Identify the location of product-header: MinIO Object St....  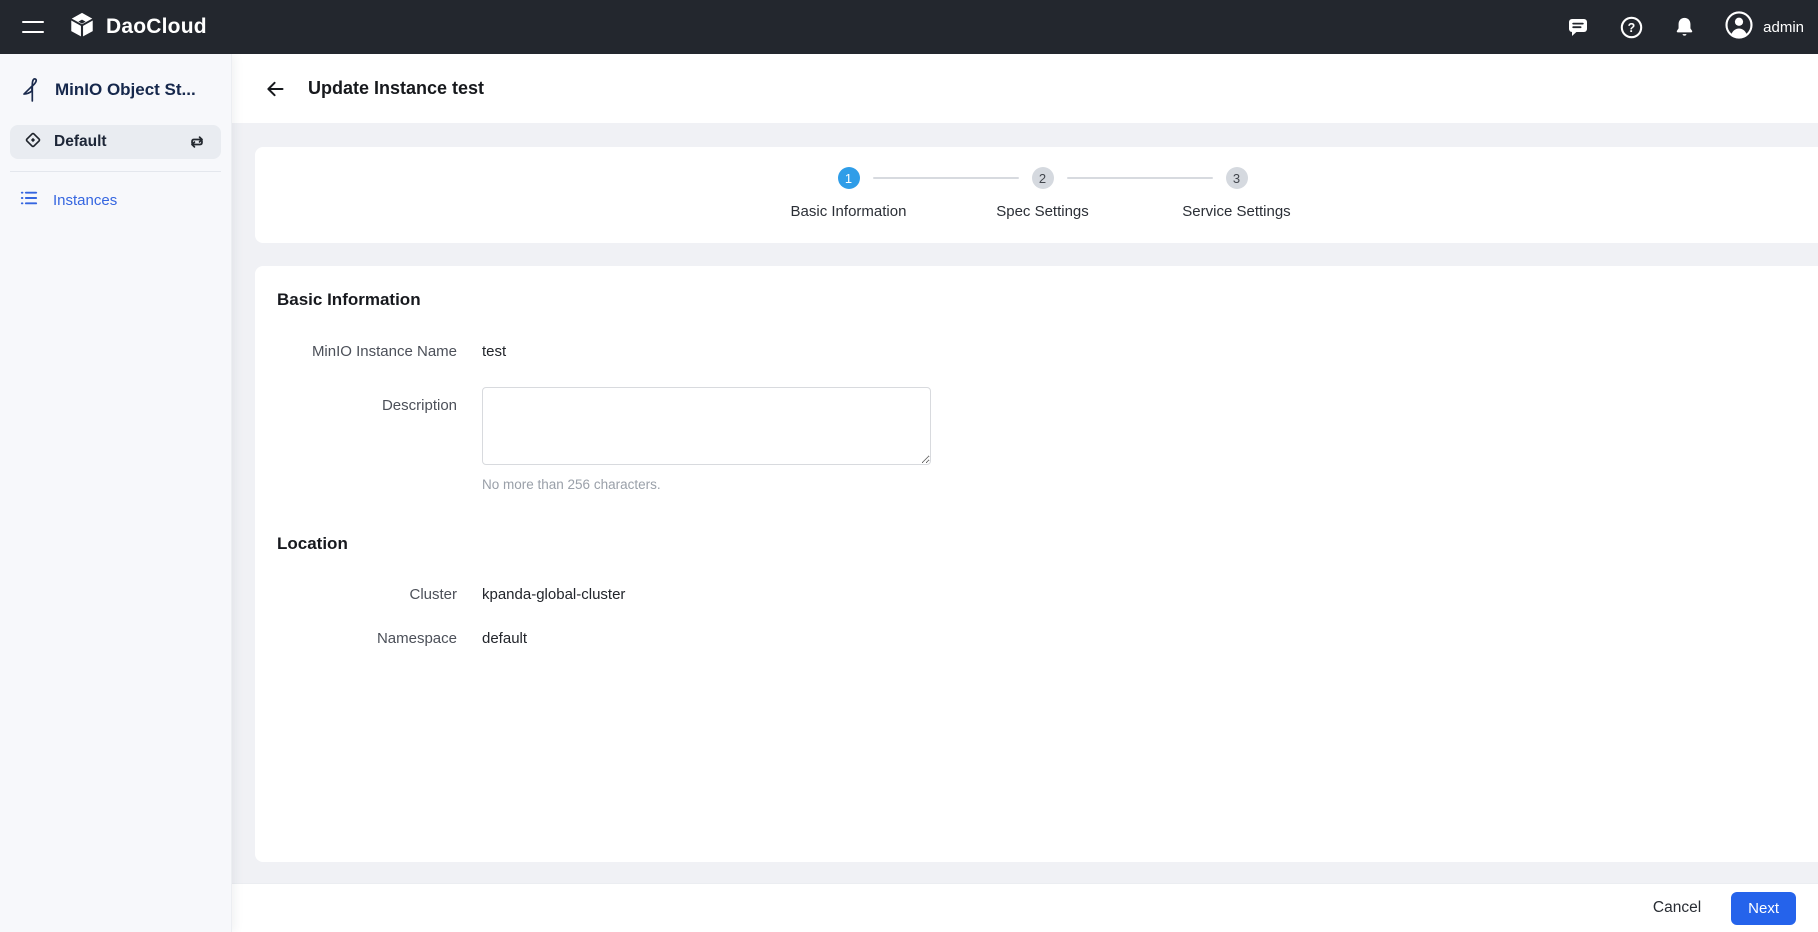
(115, 90).